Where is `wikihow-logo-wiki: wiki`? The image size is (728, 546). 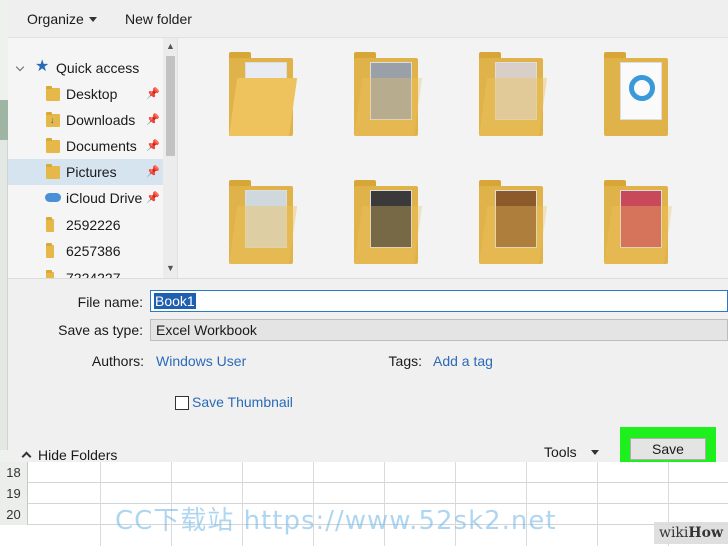 wikihow-logo-wiki: wiki is located at coordinates (673, 533).